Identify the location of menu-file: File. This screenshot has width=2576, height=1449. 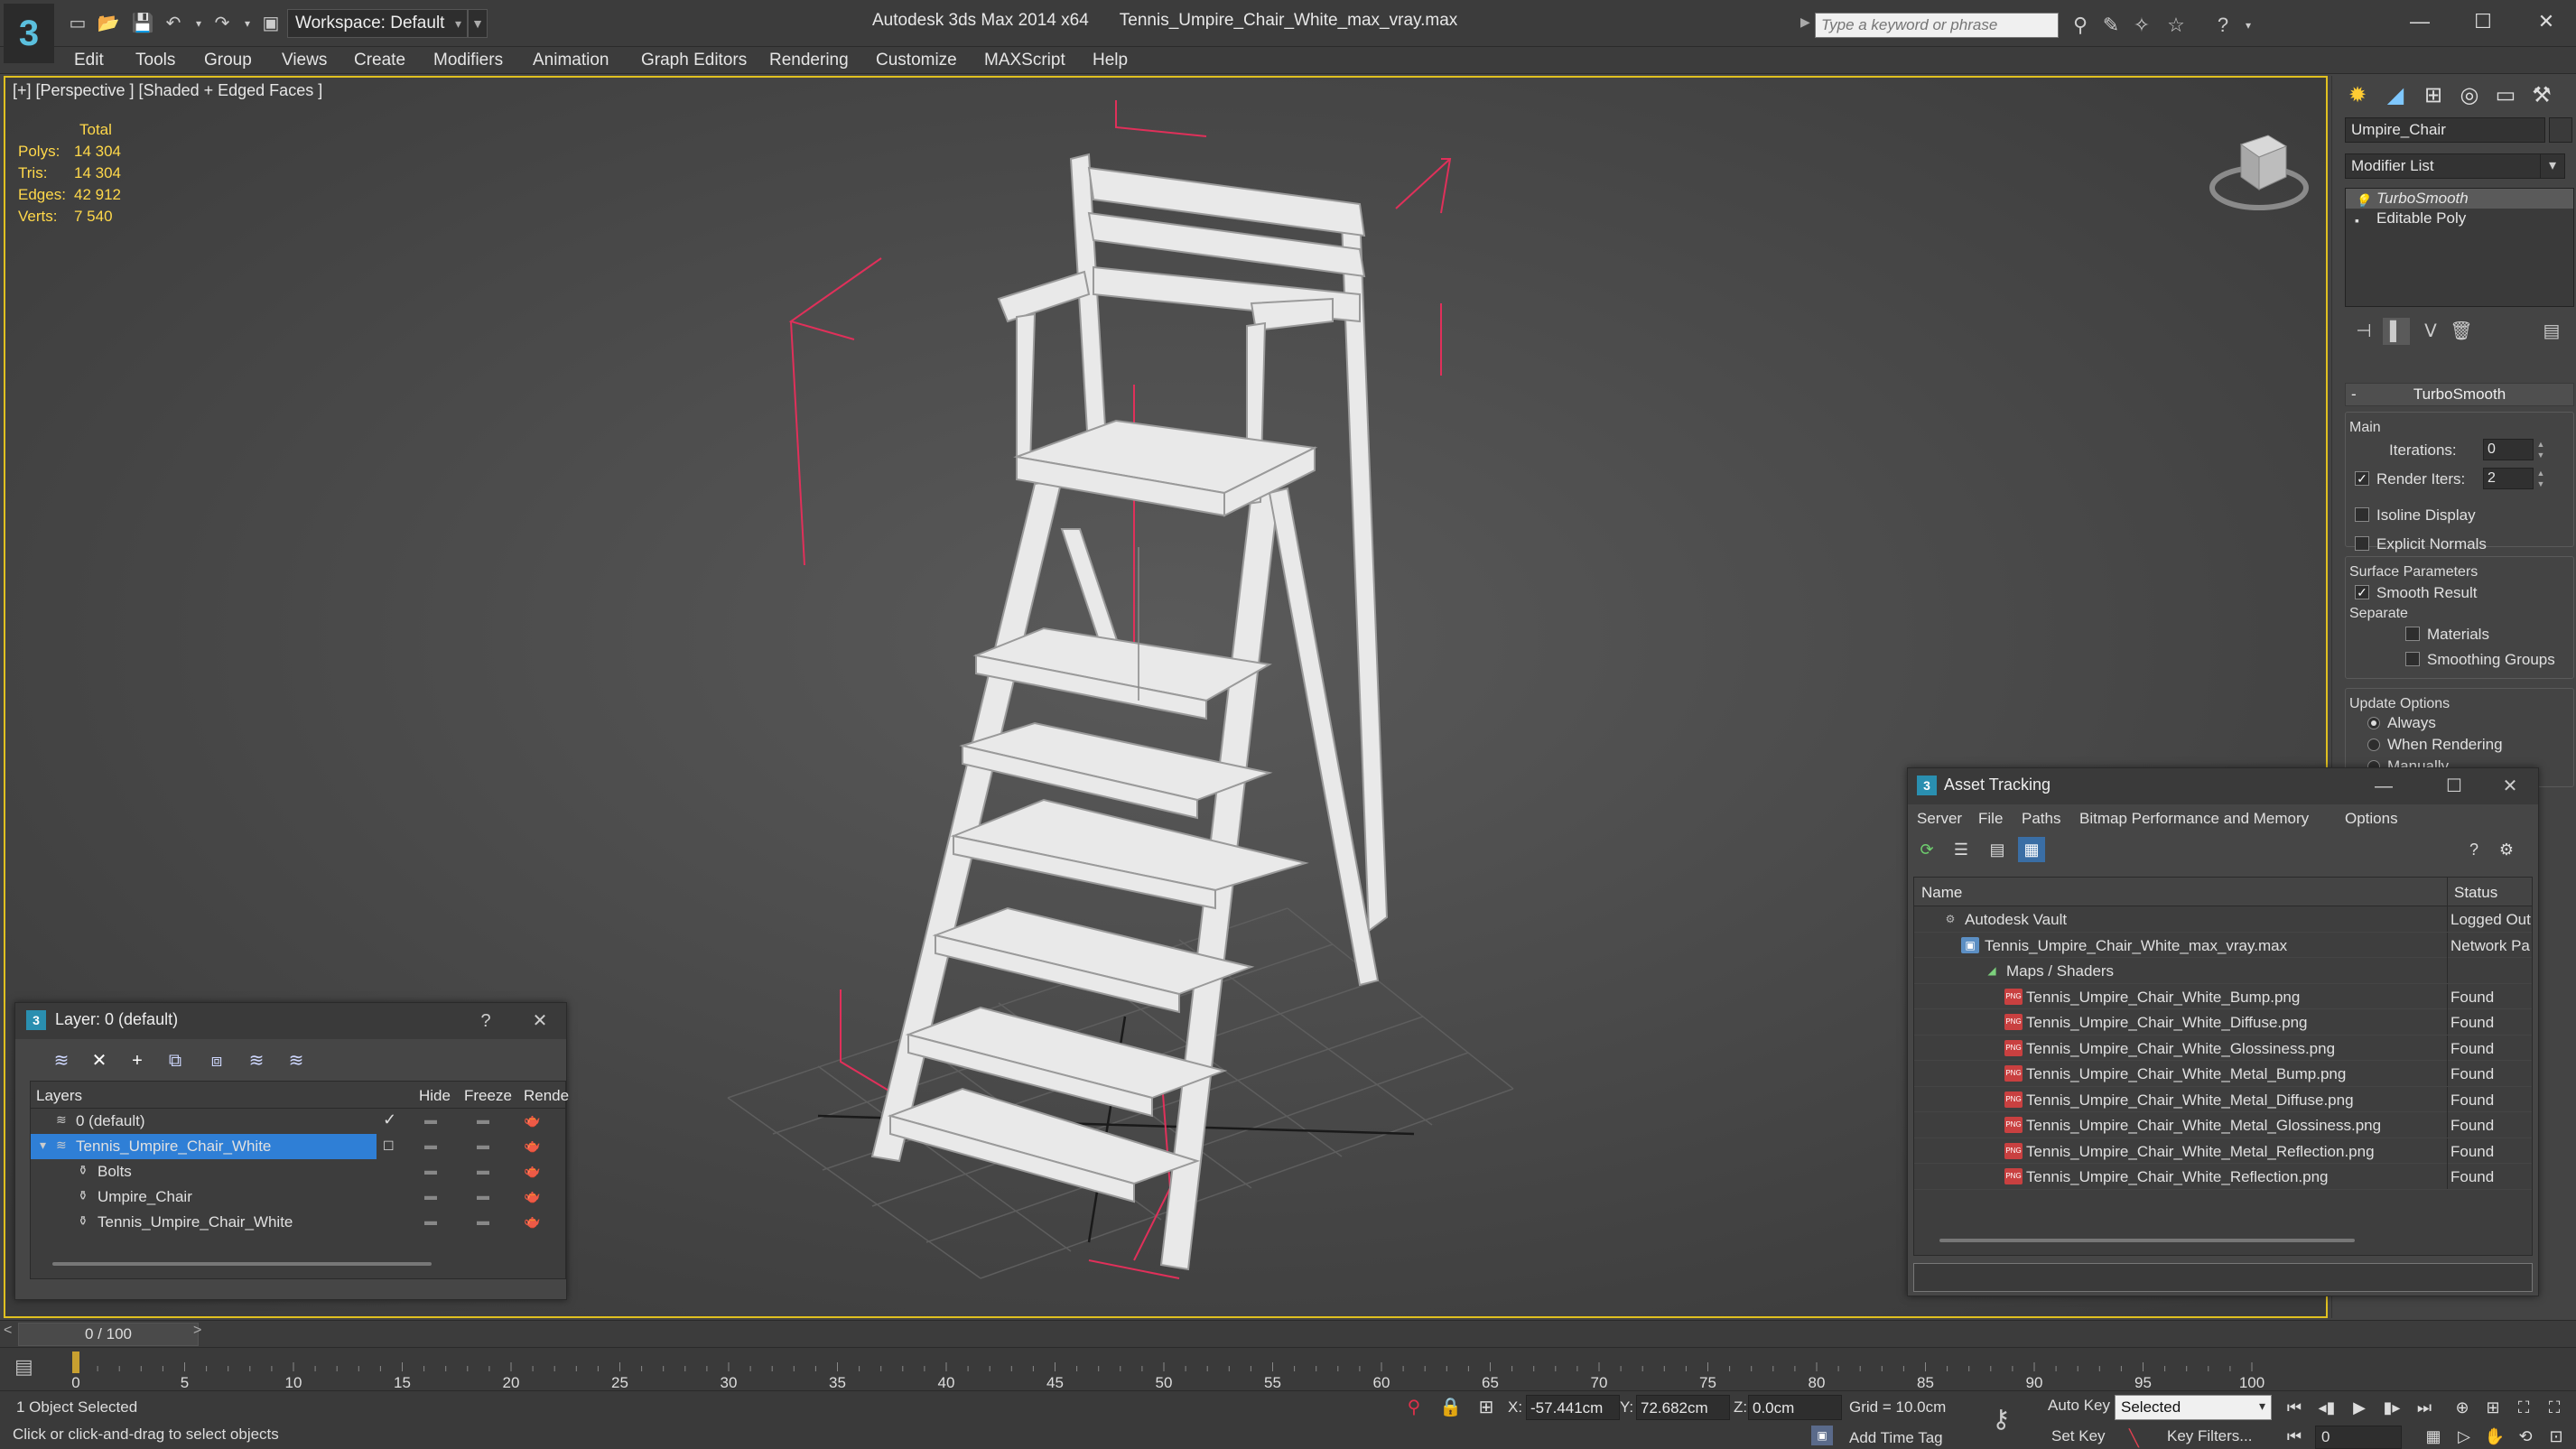
(1990, 819).